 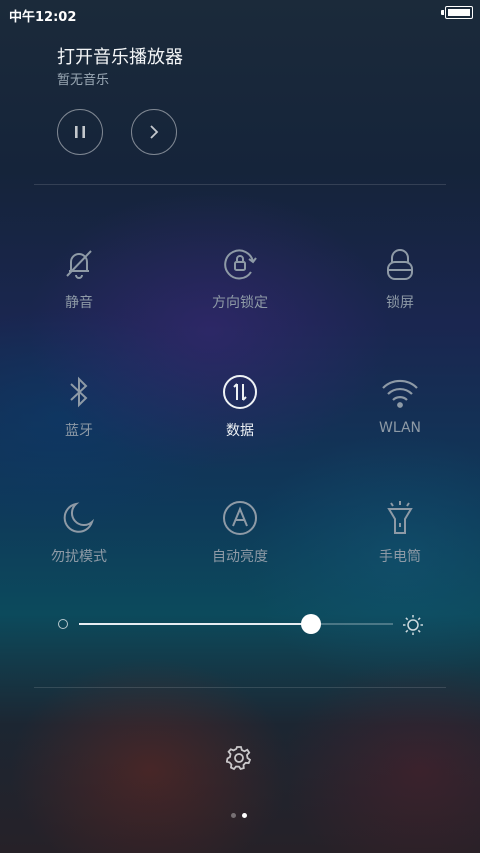 I want to click on settings-gear-icon, so click(x=239, y=758).